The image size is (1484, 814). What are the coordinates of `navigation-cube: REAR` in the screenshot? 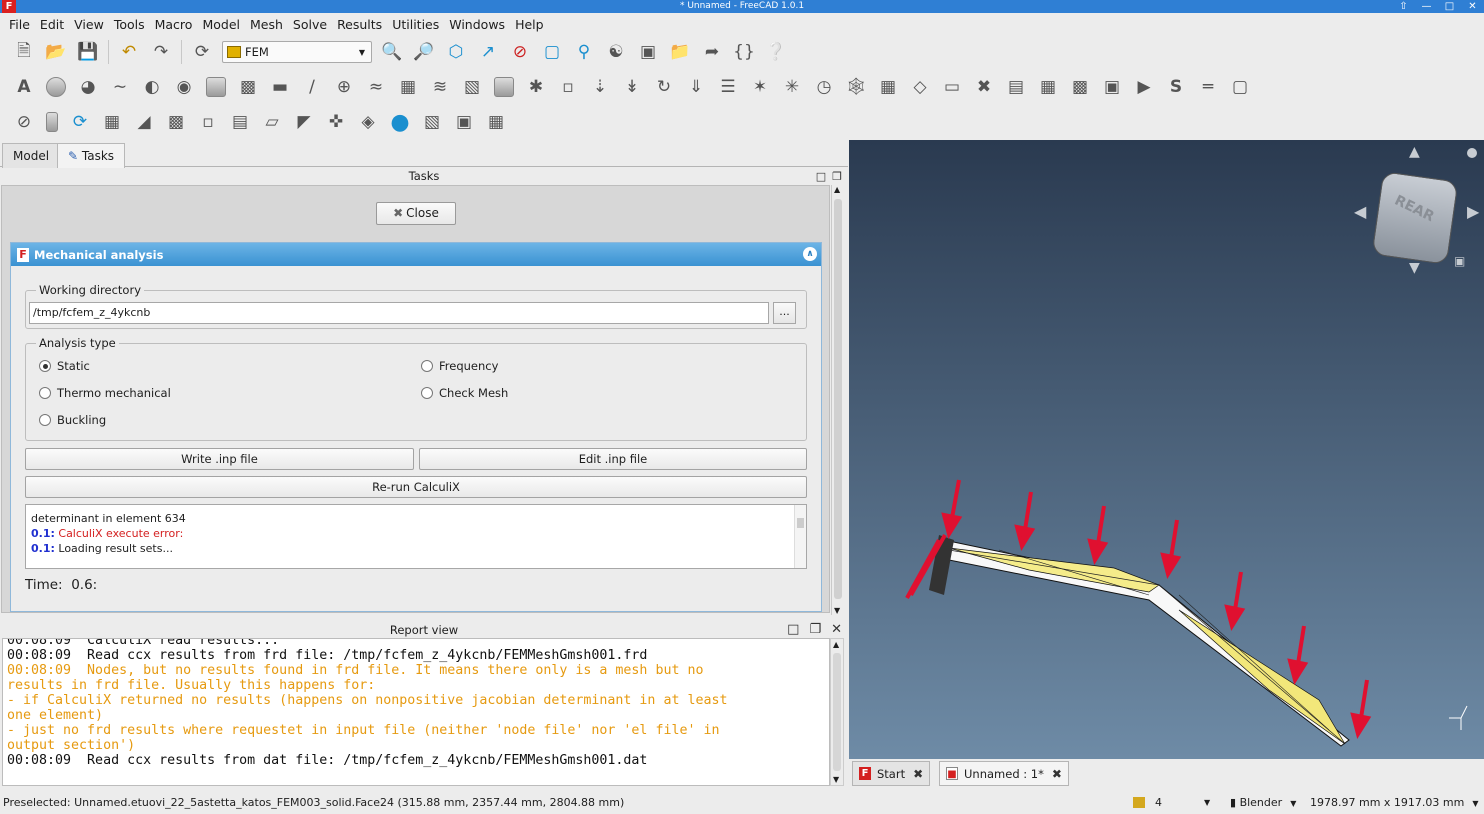 It's located at (1415, 218).